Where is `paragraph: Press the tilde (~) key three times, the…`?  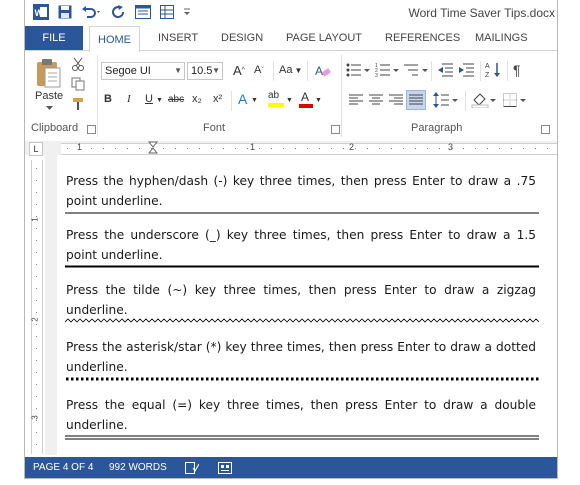
paragraph: Press the tilde (~) key three times, the… is located at coordinates (301, 300).